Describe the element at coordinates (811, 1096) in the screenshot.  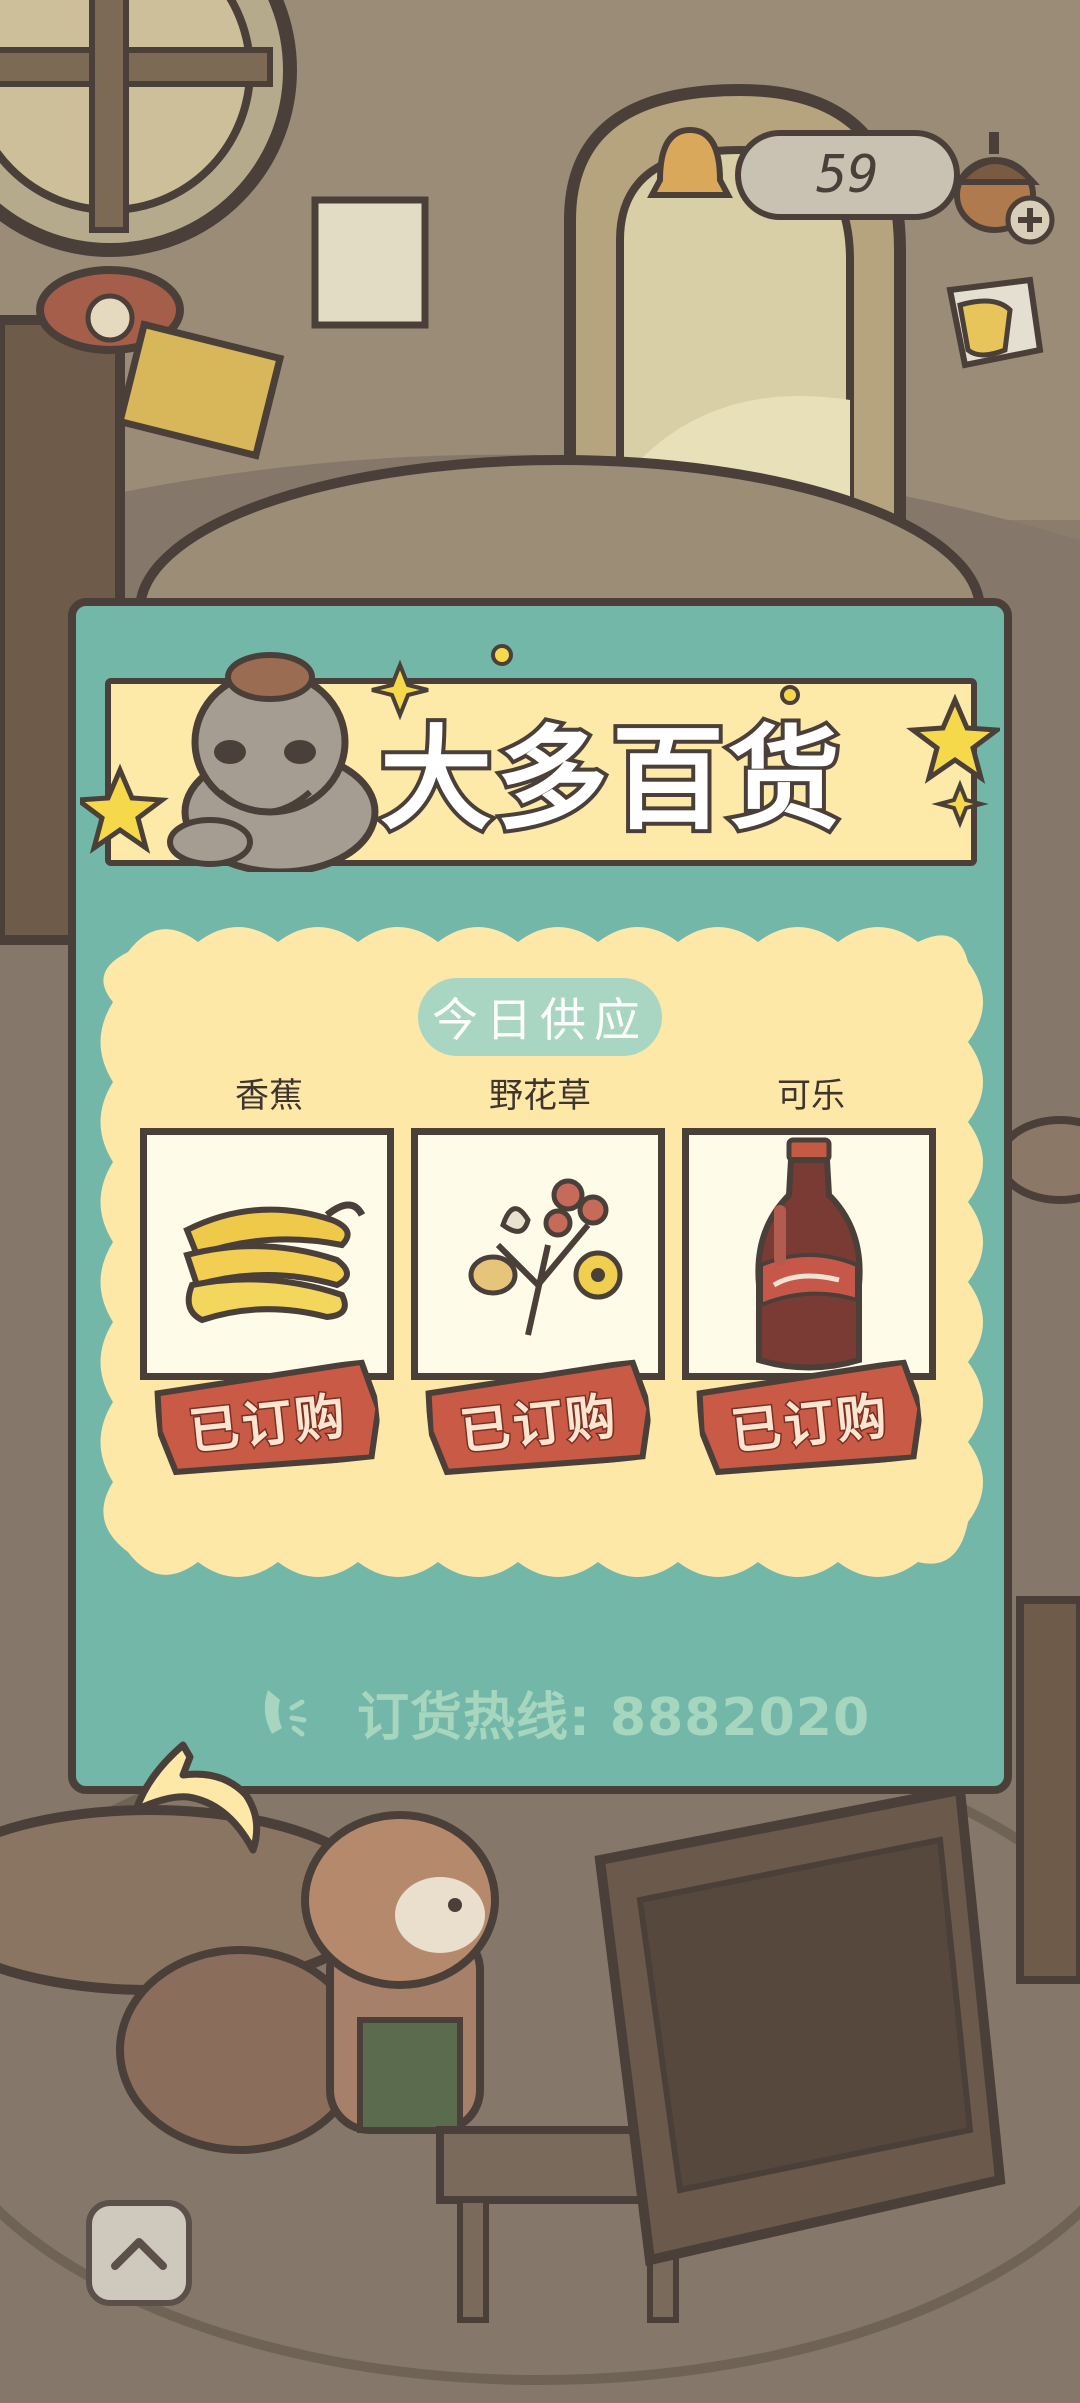
I see `item-name-cola: 可乐` at that location.